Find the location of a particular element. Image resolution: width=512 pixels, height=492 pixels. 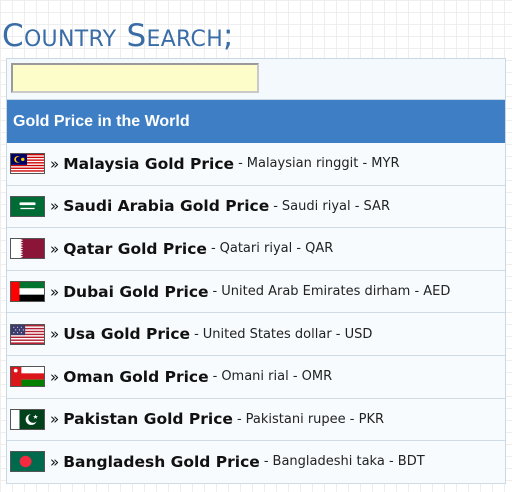

saudi-arabia-flag-icon is located at coordinates (27, 206).